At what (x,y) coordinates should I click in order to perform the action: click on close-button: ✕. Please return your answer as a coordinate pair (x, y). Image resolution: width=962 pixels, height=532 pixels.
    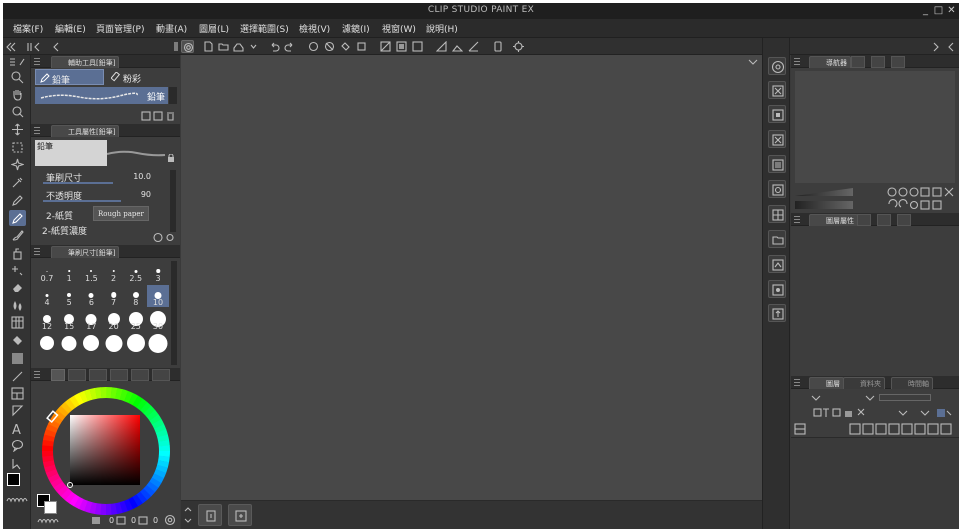
    Looking at the image, I should click on (951, 10).